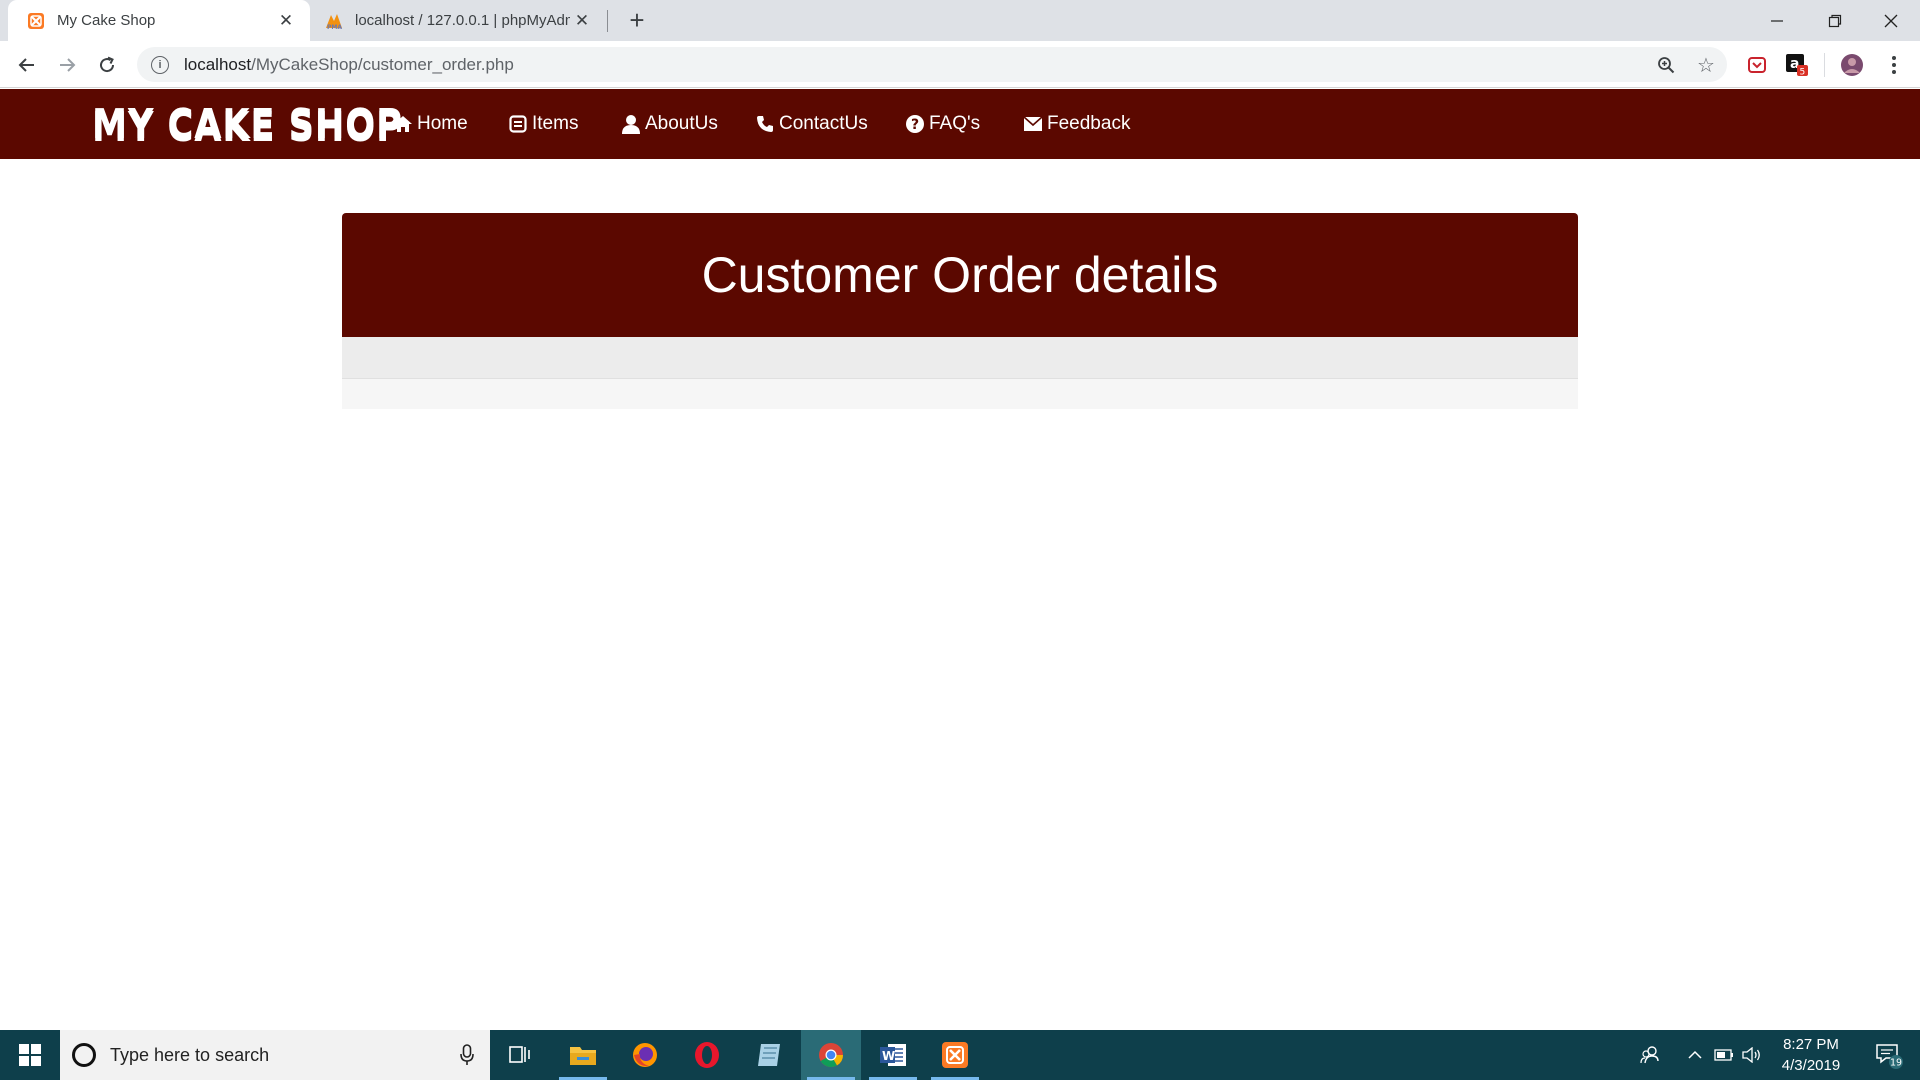  Describe the element at coordinates (607, 21) in the screenshot. I see `tab-separator` at that location.